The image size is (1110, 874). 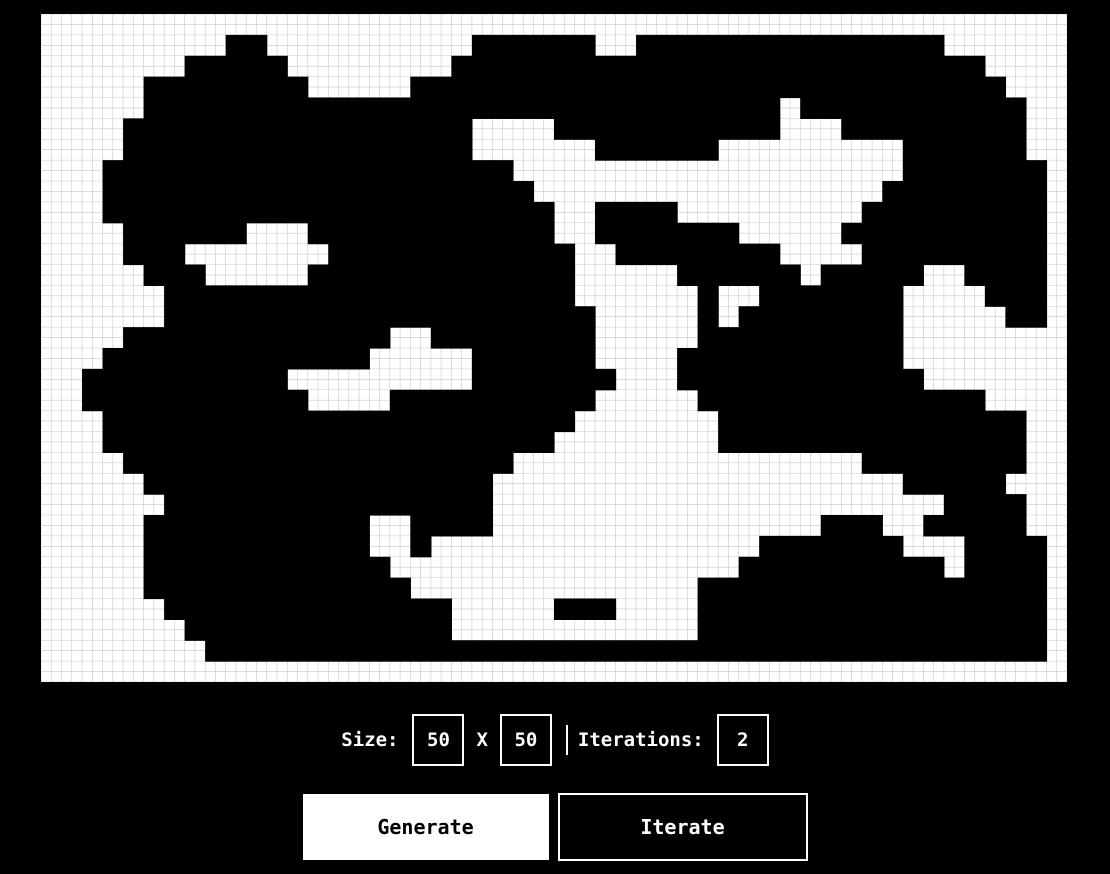 What do you see at coordinates (640, 740) in the screenshot?
I see `iterations-label: Iterations:` at bounding box center [640, 740].